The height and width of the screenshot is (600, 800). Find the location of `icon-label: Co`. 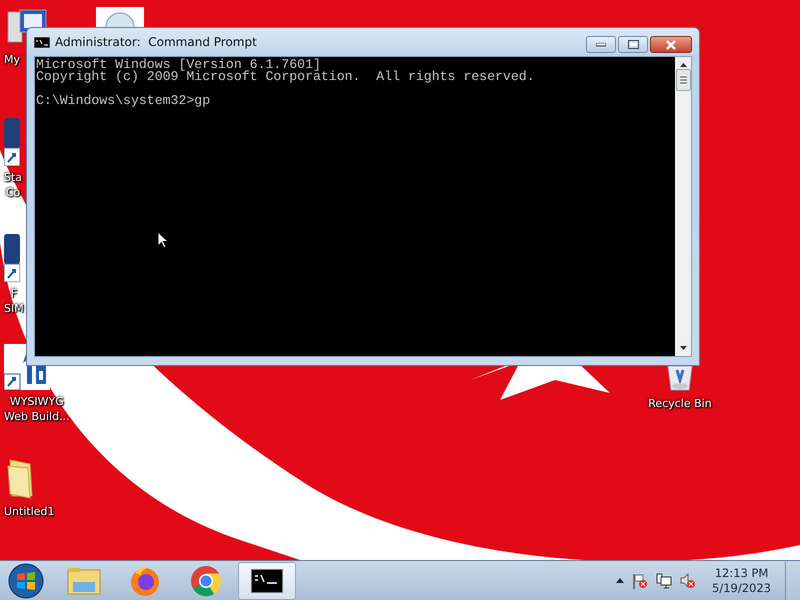

icon-label: Co is located at coordinates (13, 192).